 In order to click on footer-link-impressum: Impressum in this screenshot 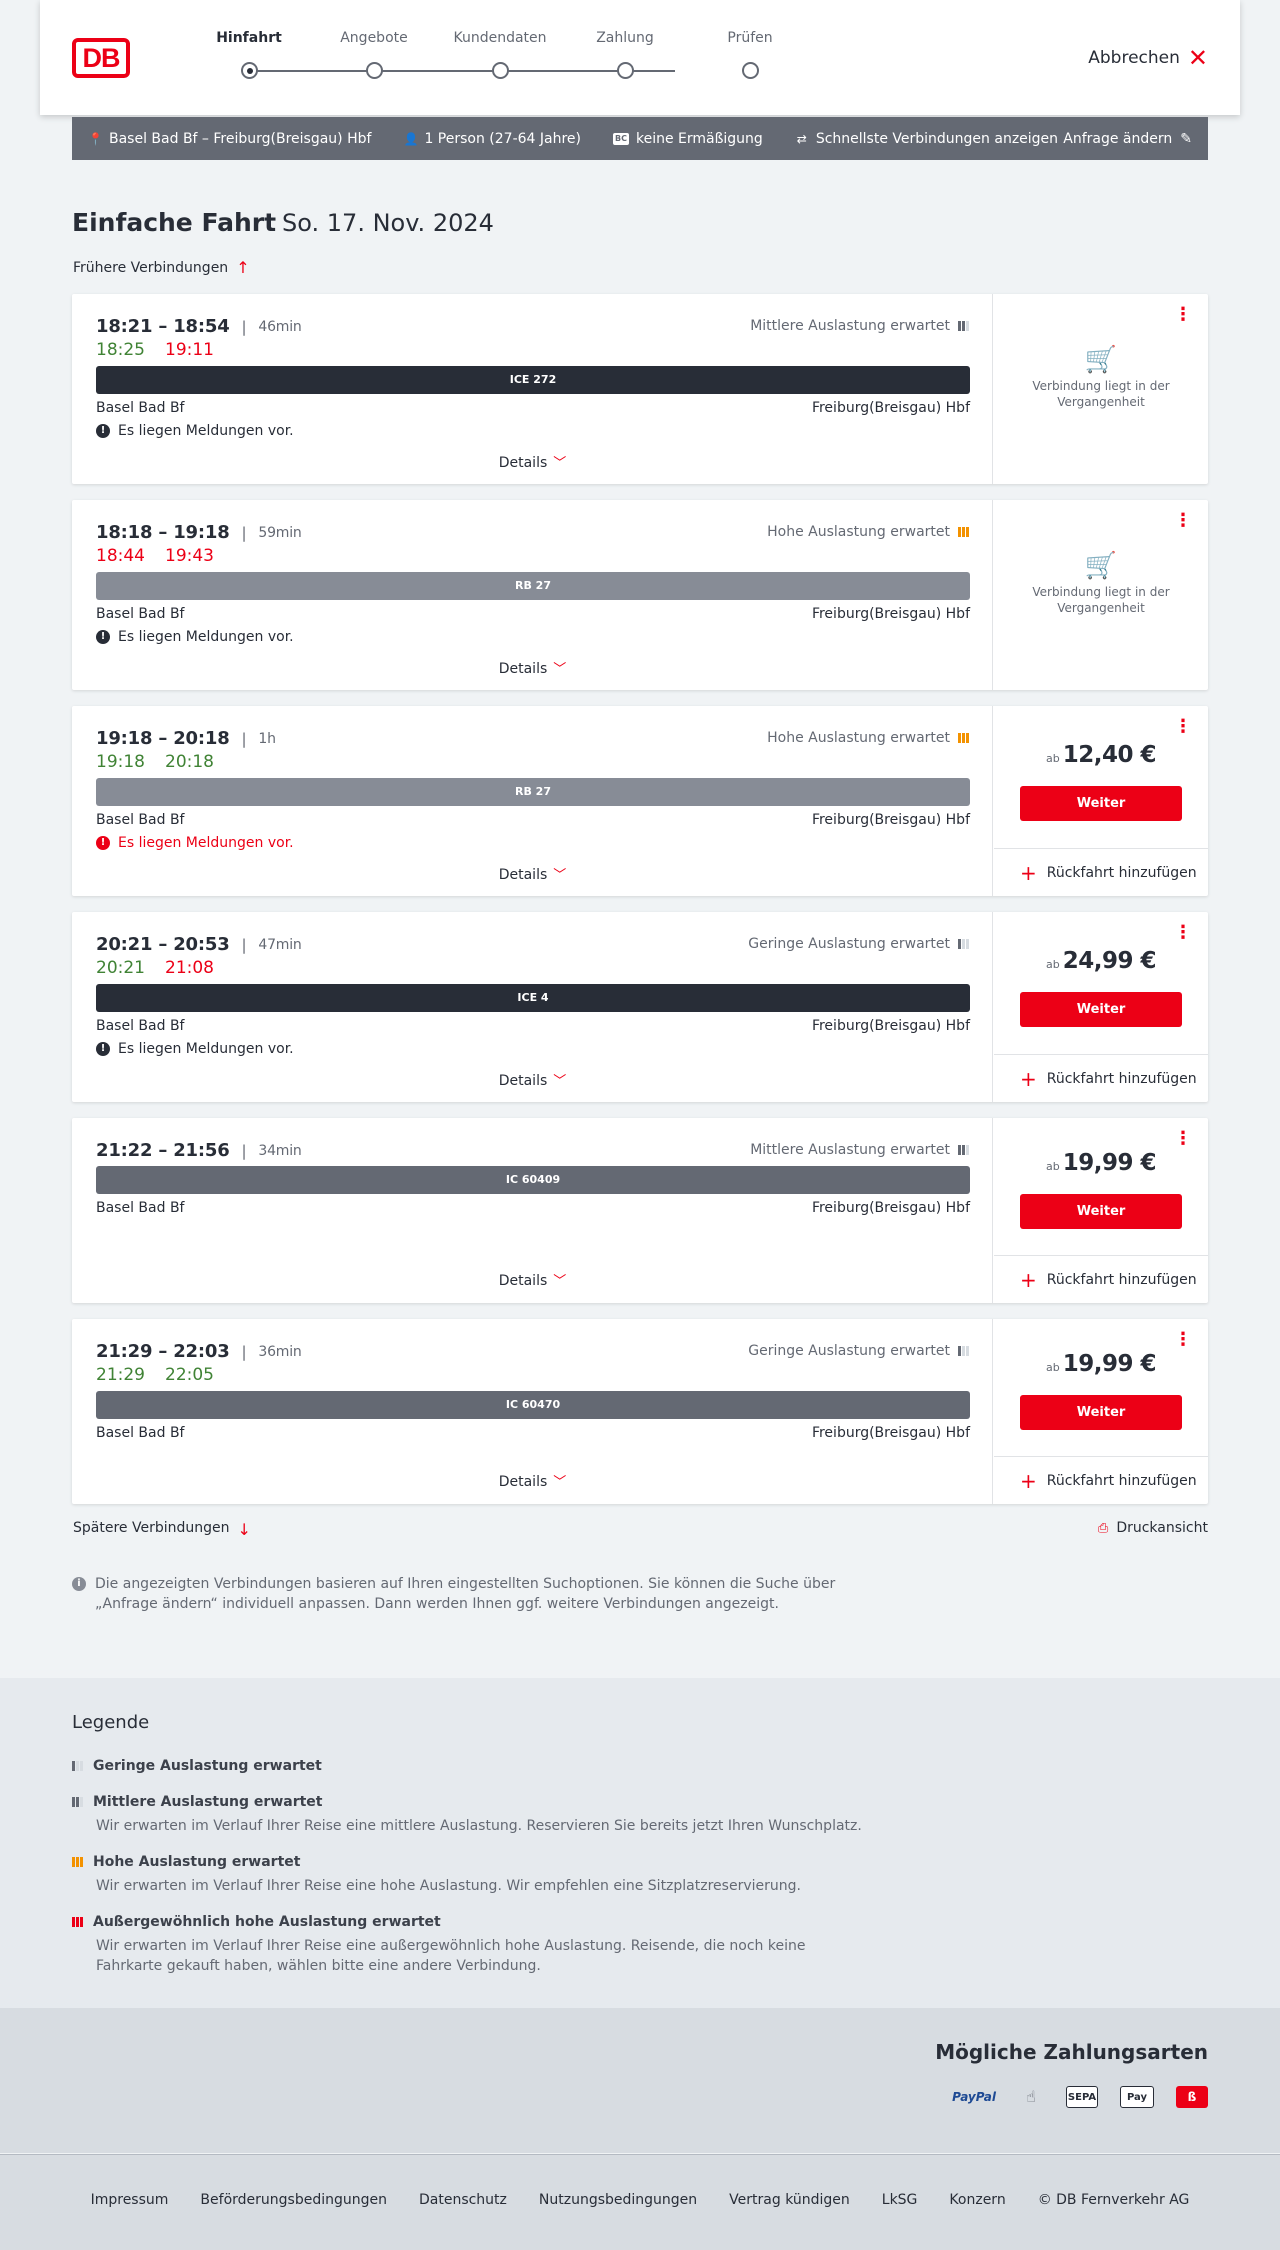, I will do `click(130, 2200)`.